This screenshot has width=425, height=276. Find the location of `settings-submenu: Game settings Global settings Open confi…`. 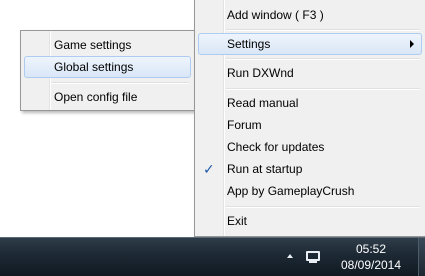

settings-submenu: Game settings Global settings Open confi… is located at coordinates (107, 70).